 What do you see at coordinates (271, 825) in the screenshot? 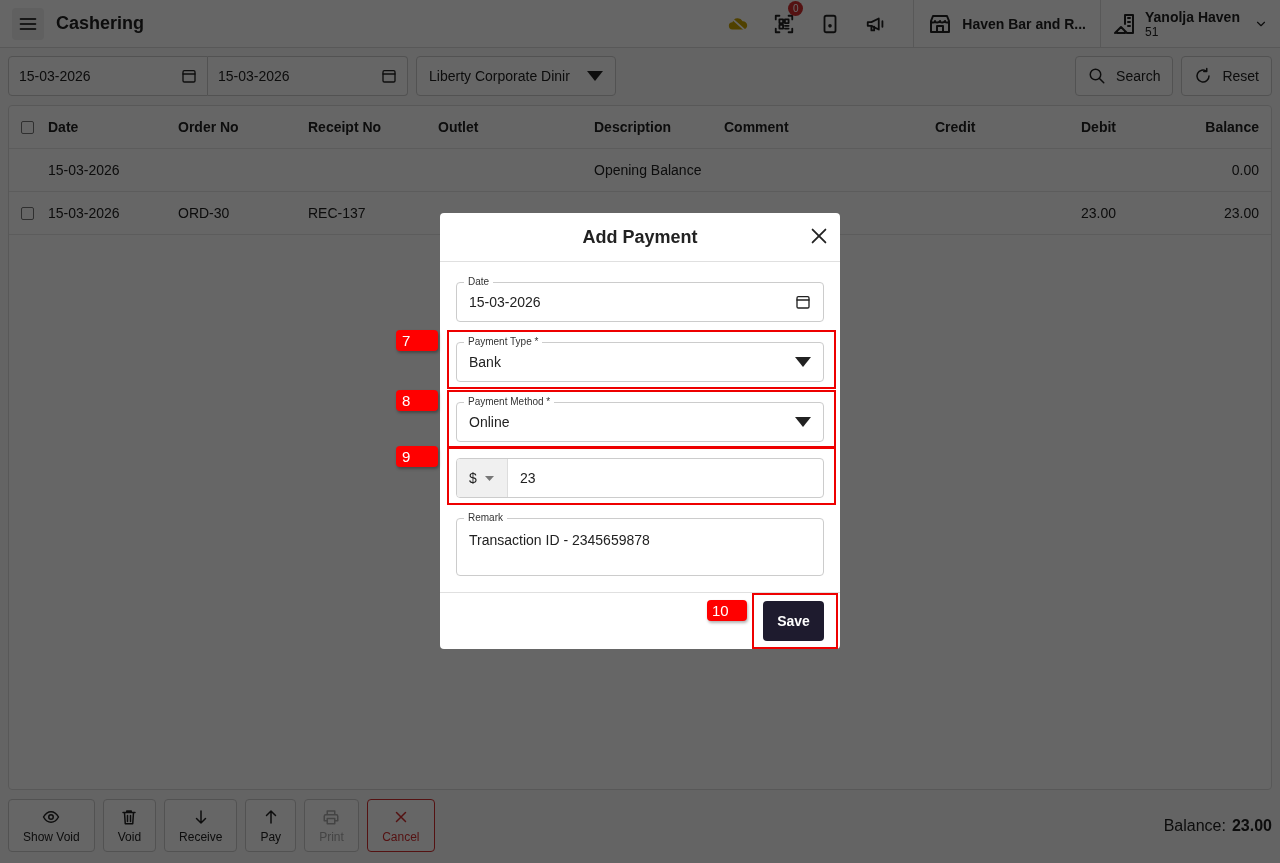
I see `action-button: Pay` at bounding box center [271, 825].